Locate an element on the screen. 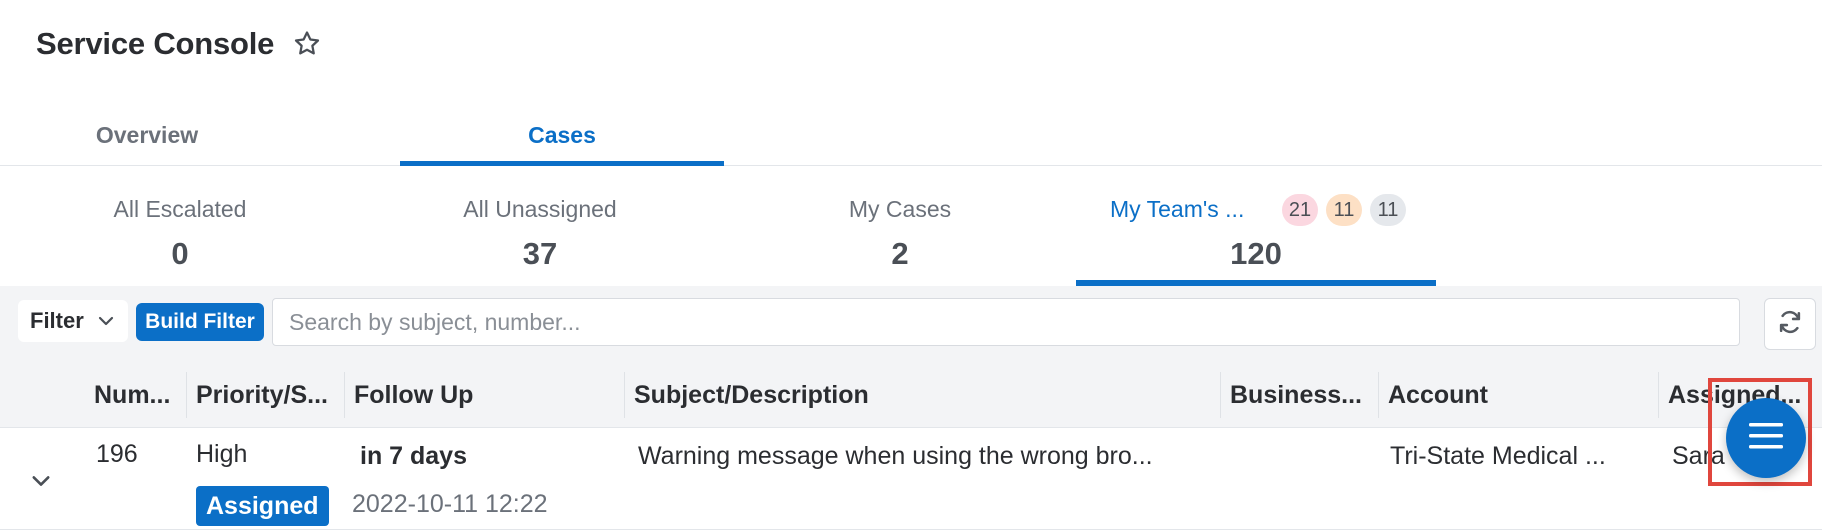 This screenshot has height=530, width=1822. tab-count: 0 is located at coordinates (180, 253).